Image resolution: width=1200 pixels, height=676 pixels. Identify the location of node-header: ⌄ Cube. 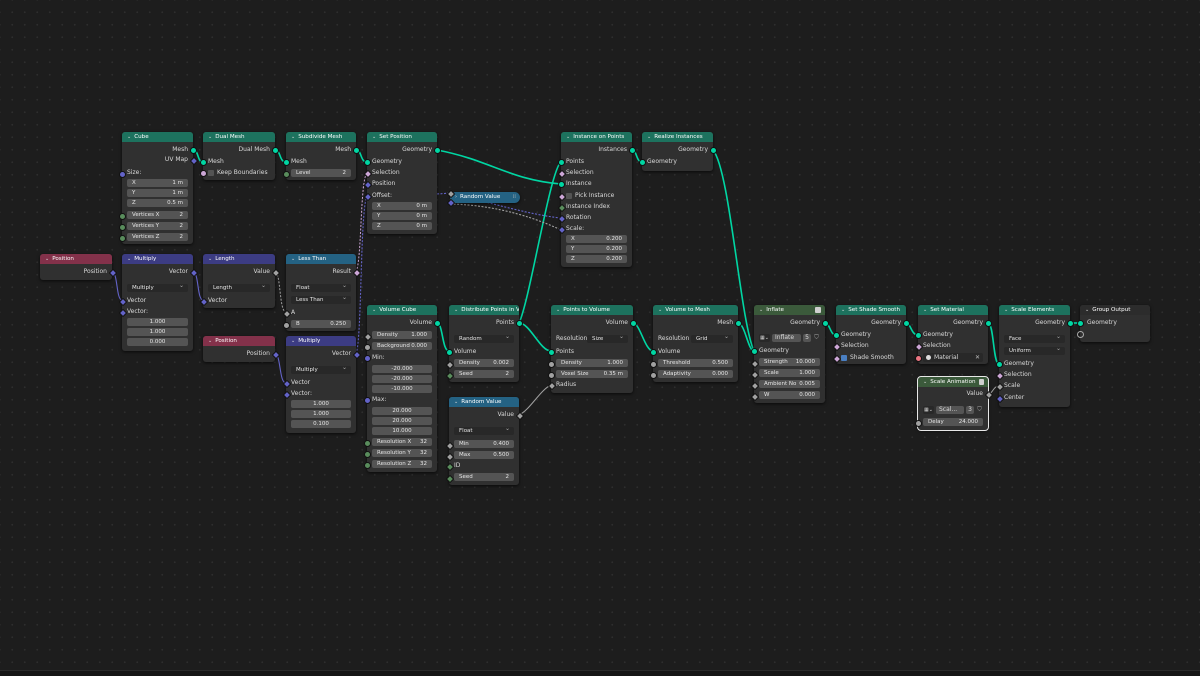
(157, 137).